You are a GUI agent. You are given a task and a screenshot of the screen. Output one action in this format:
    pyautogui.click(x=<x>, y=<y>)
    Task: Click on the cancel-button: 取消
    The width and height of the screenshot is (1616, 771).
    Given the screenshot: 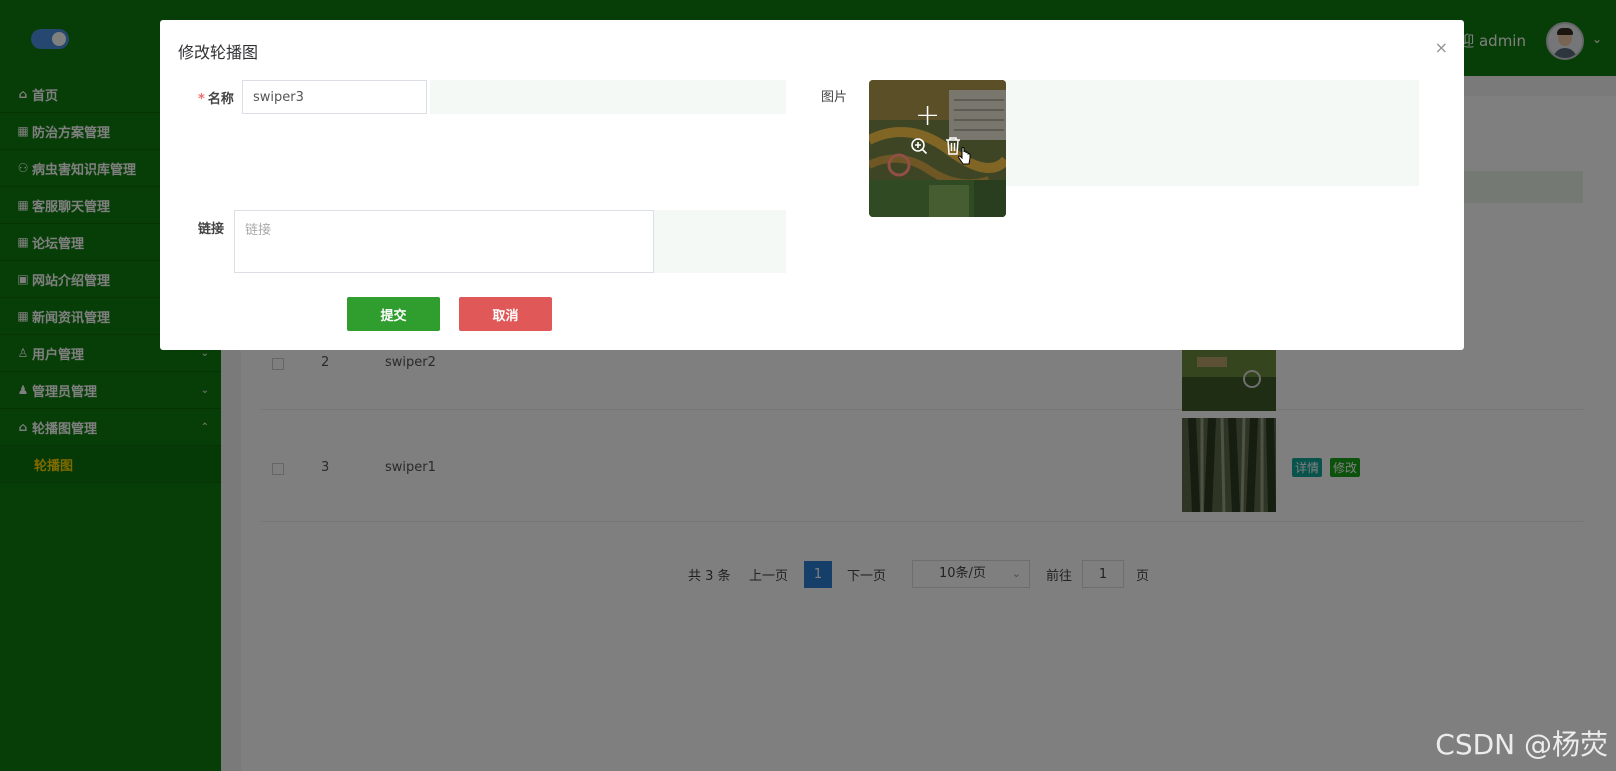 What is the action you would take?
    pyautogui.click(x=505, y=314)
    